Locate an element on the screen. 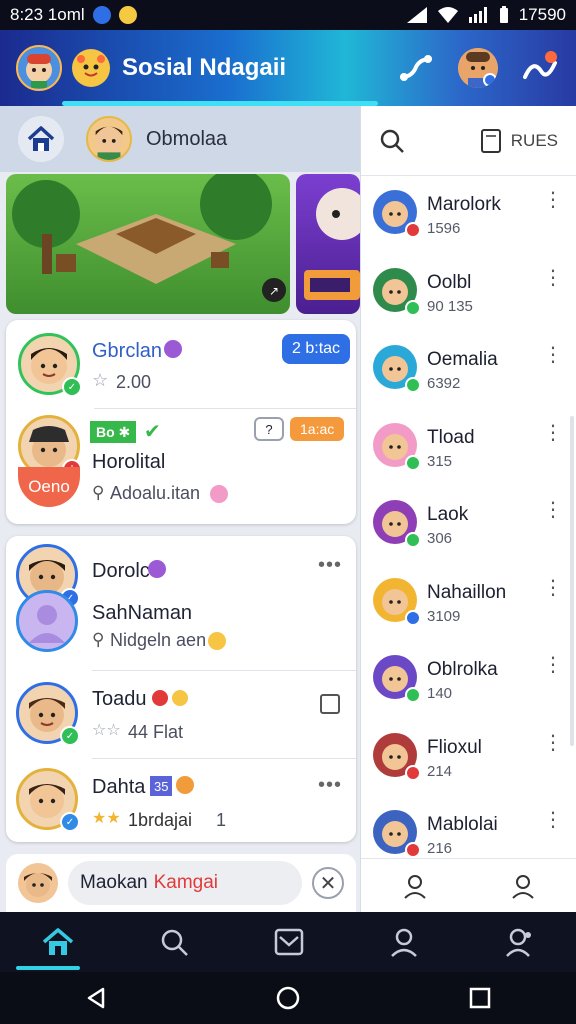  reply-avatar is located at coordinates (38, 883).